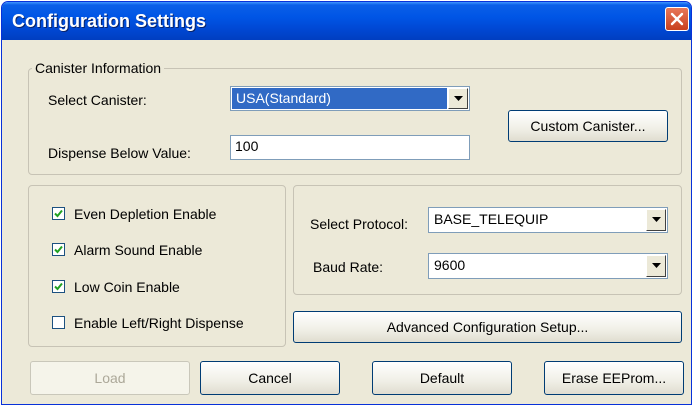 The width and height of the screenshot is (695, 407). What do you see at coordinates (339, 98) in the screenshot?
I see `select-canister-value: USA(Standard)` at bounding box center [339, 98].